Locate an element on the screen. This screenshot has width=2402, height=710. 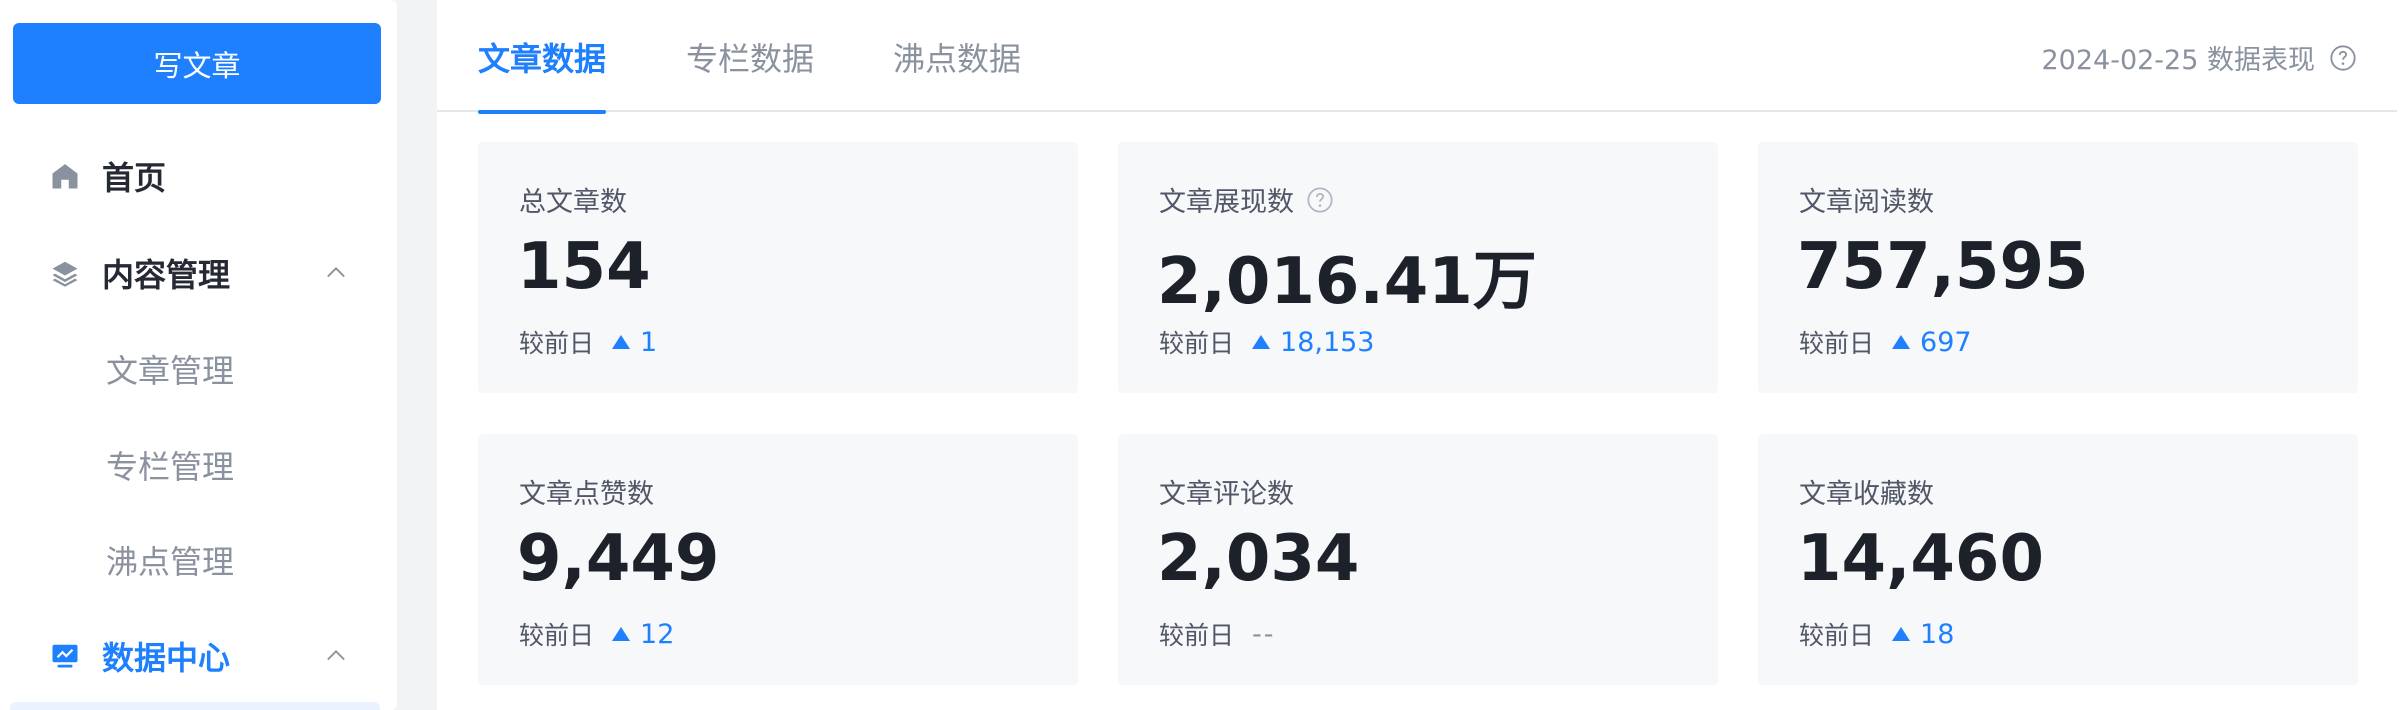
date-info: 2024-02-25 数据表现 is located at coordinates (2200, 57).